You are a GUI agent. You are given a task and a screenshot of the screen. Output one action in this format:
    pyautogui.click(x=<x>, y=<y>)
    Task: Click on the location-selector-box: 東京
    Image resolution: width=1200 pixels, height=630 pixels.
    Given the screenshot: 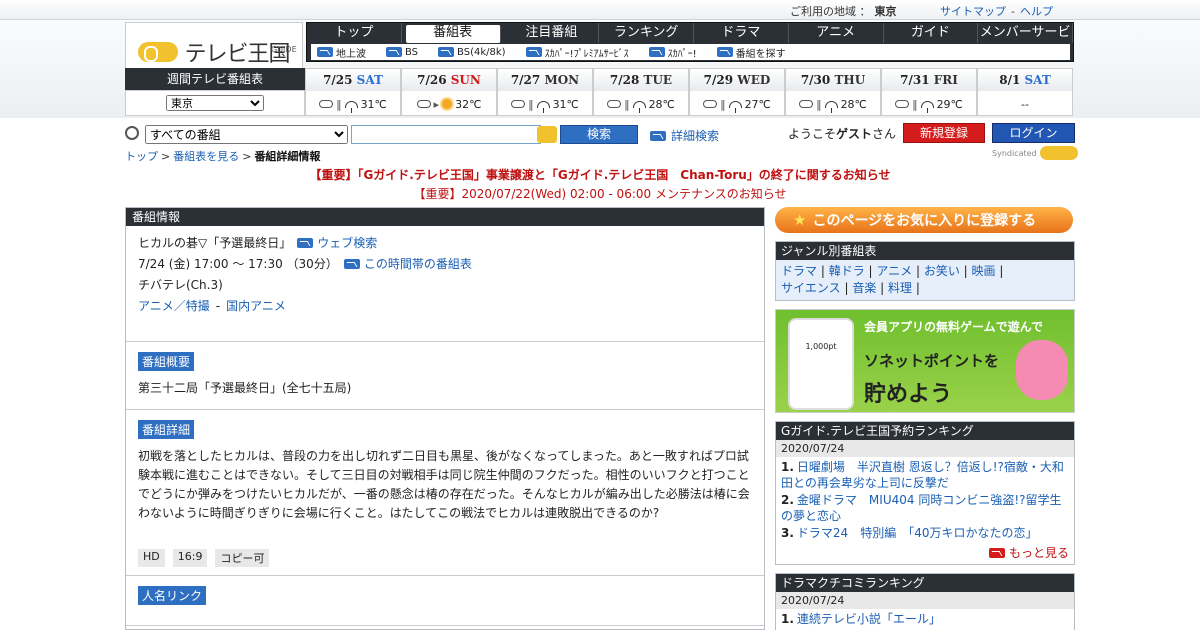 What is the action you would take?
    pyautogui.click(x=215, y=103)
    